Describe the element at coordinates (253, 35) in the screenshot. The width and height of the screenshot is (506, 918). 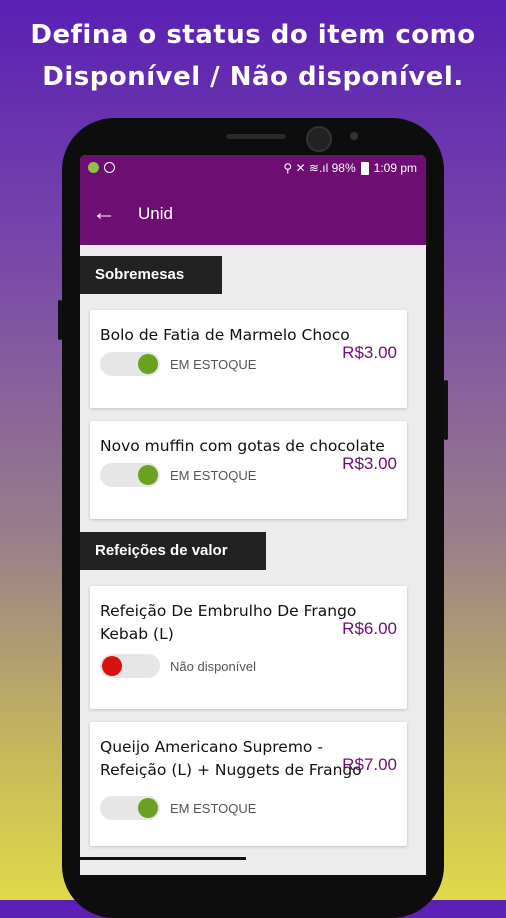
I see `promo-line-1: Defina o status do item como` at that location.